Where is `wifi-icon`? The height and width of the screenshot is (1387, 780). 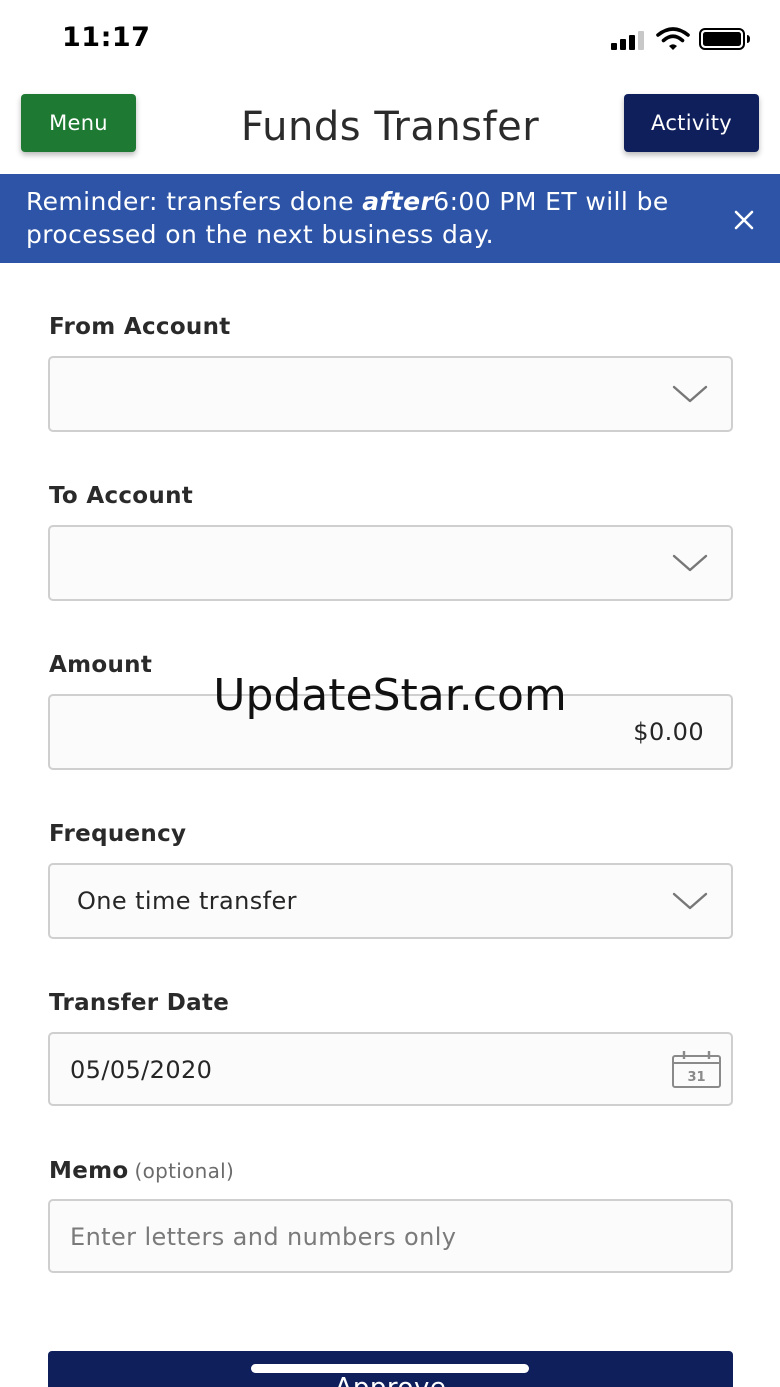 wifi-icon is located at coordinates (673, 38).